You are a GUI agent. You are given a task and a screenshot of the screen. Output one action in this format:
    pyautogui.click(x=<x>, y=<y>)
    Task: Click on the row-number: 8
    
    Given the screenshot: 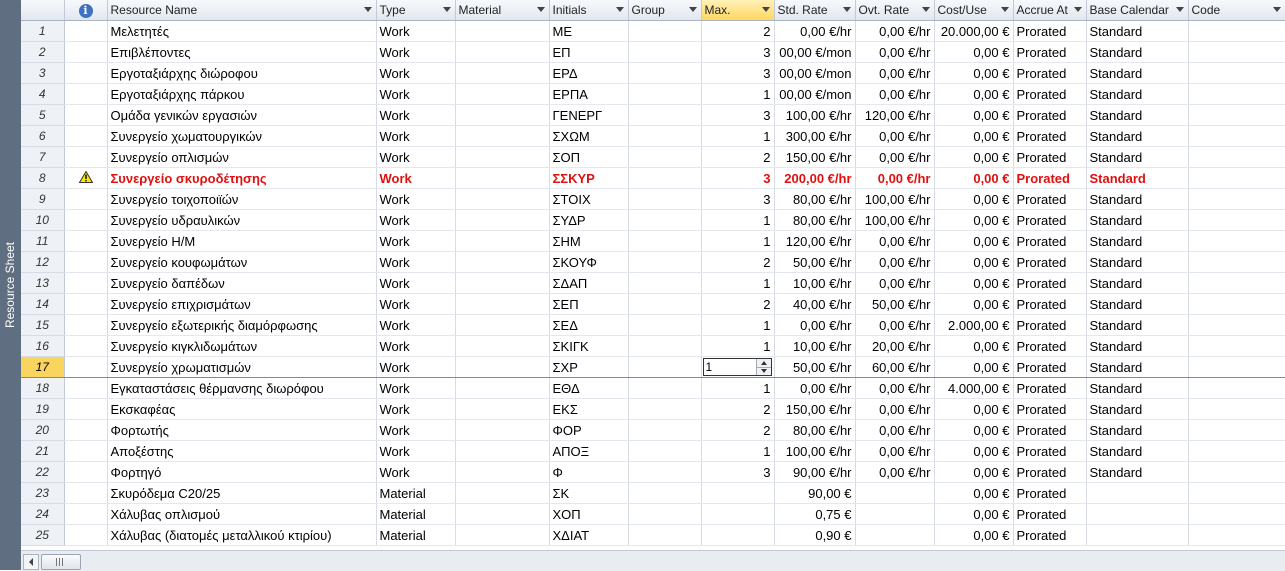 What is the action you would take?
    pyautogui.click(x=43, y=178)
    